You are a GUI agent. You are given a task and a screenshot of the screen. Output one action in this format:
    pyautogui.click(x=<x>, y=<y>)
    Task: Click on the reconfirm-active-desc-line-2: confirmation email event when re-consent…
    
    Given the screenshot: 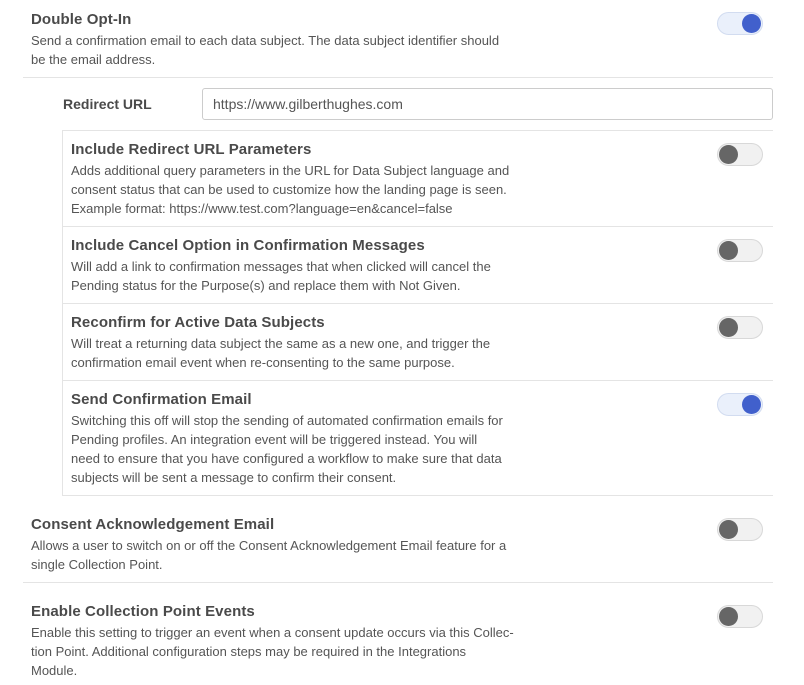 What is the action you would take?
    pyautogui.click(x=263, y=362)
    